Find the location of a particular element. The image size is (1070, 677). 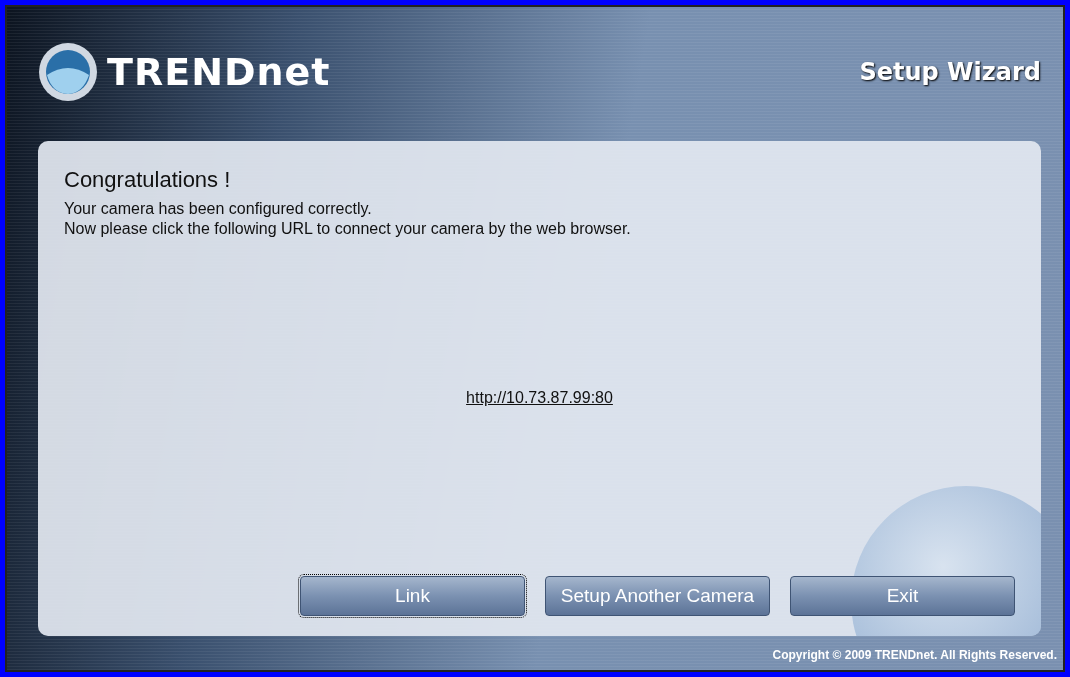

brand-name: TRENDnet is located at coordinates (219, 72).